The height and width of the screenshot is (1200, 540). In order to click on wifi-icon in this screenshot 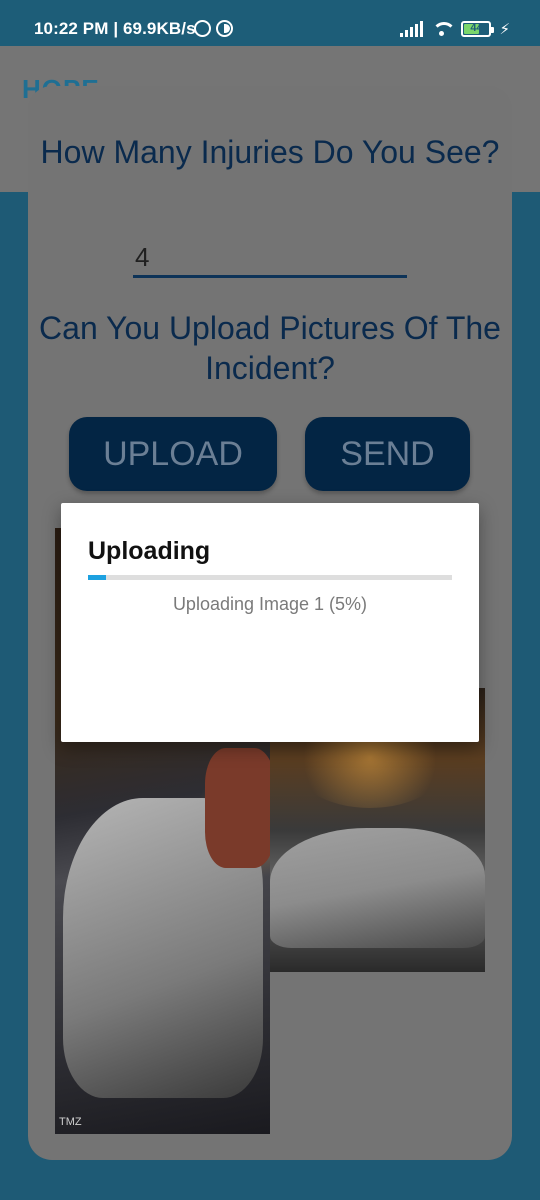, I will do `click(444, 29)`.